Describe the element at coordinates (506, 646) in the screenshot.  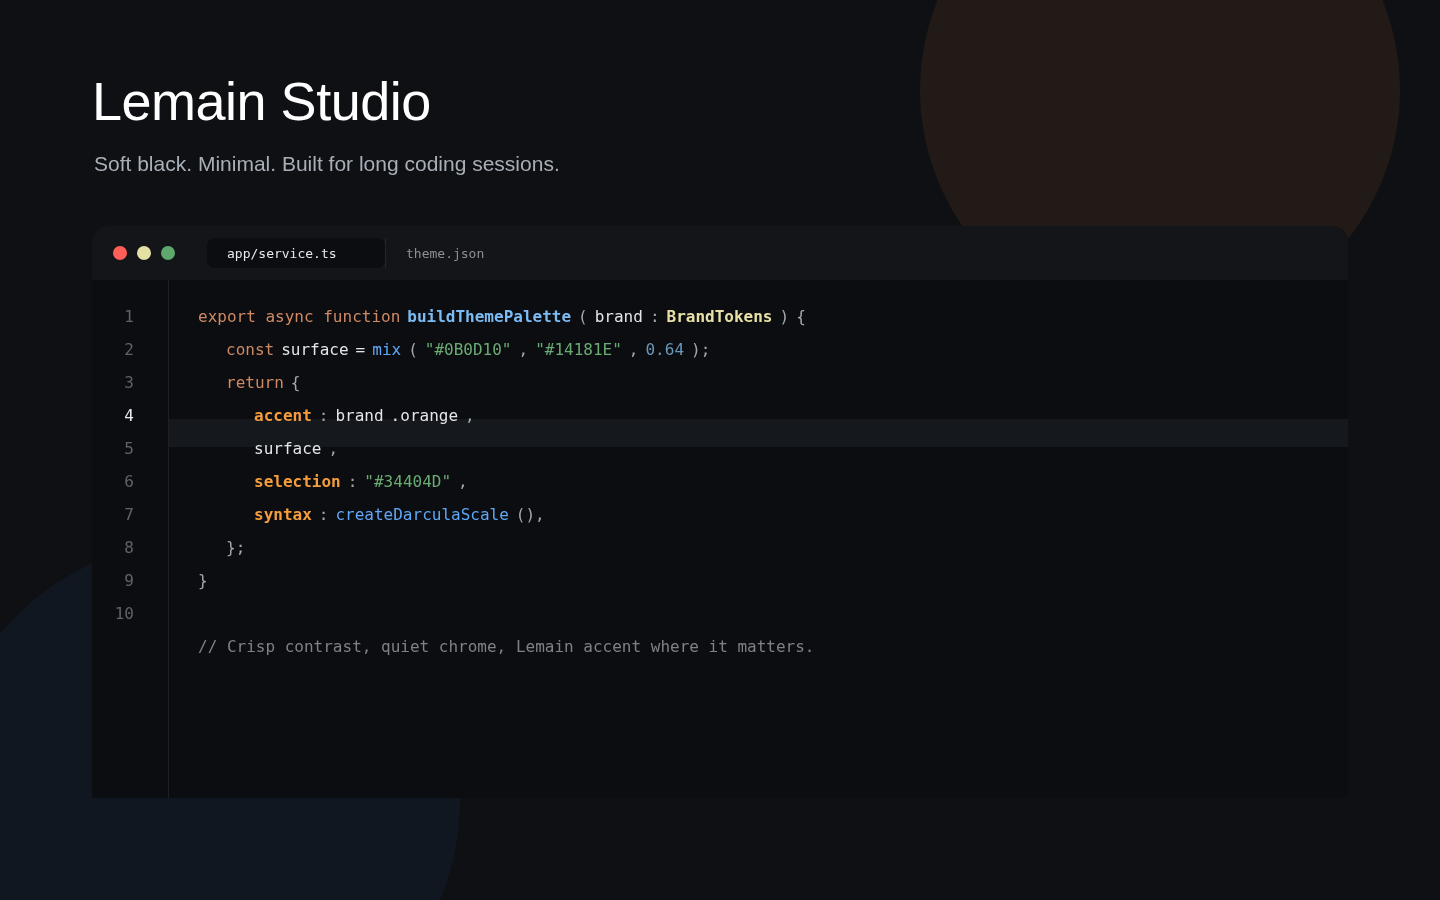
I see `code-comment: // Crisp contrast, quiet chrome, Lemain accent where it matters.` at that location.